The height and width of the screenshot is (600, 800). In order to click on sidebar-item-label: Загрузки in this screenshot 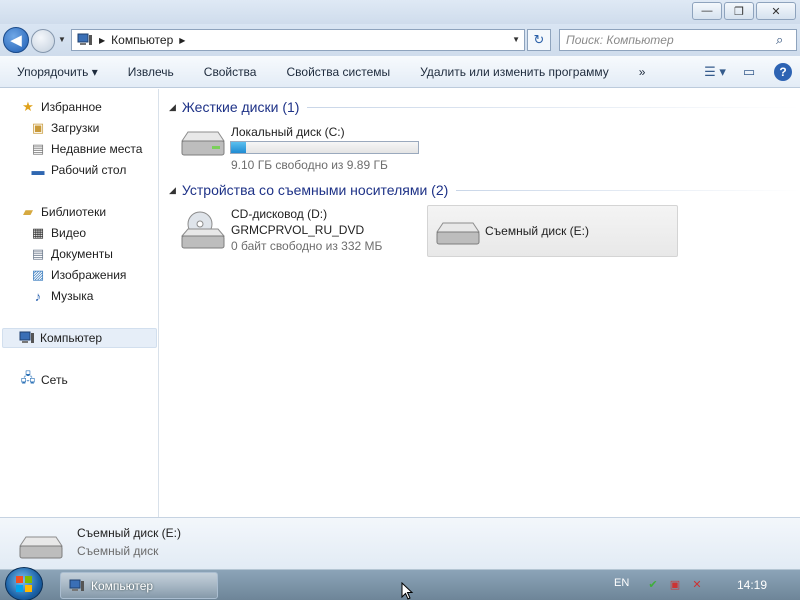, I will do `click(75, 128)`.